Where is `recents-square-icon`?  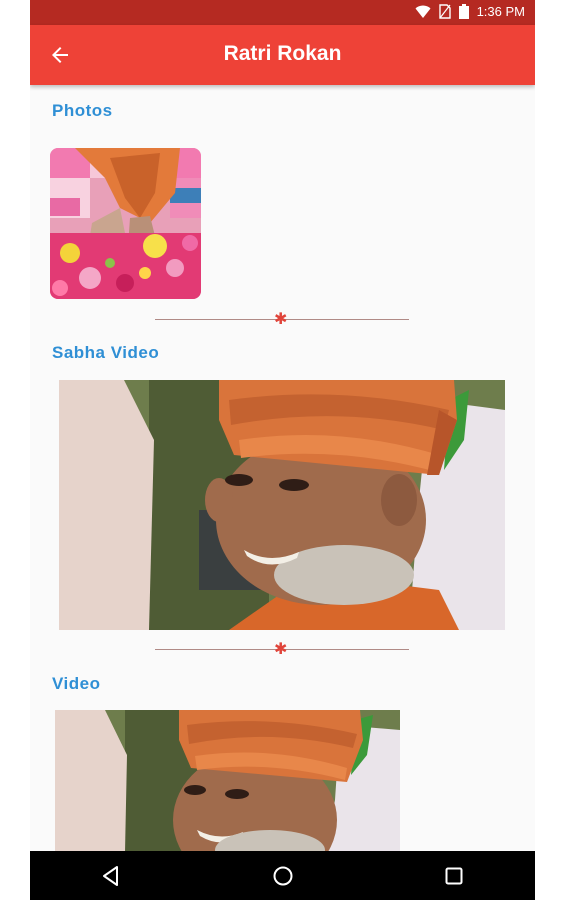
recents-square-icon is located at coordinates (454, 876).